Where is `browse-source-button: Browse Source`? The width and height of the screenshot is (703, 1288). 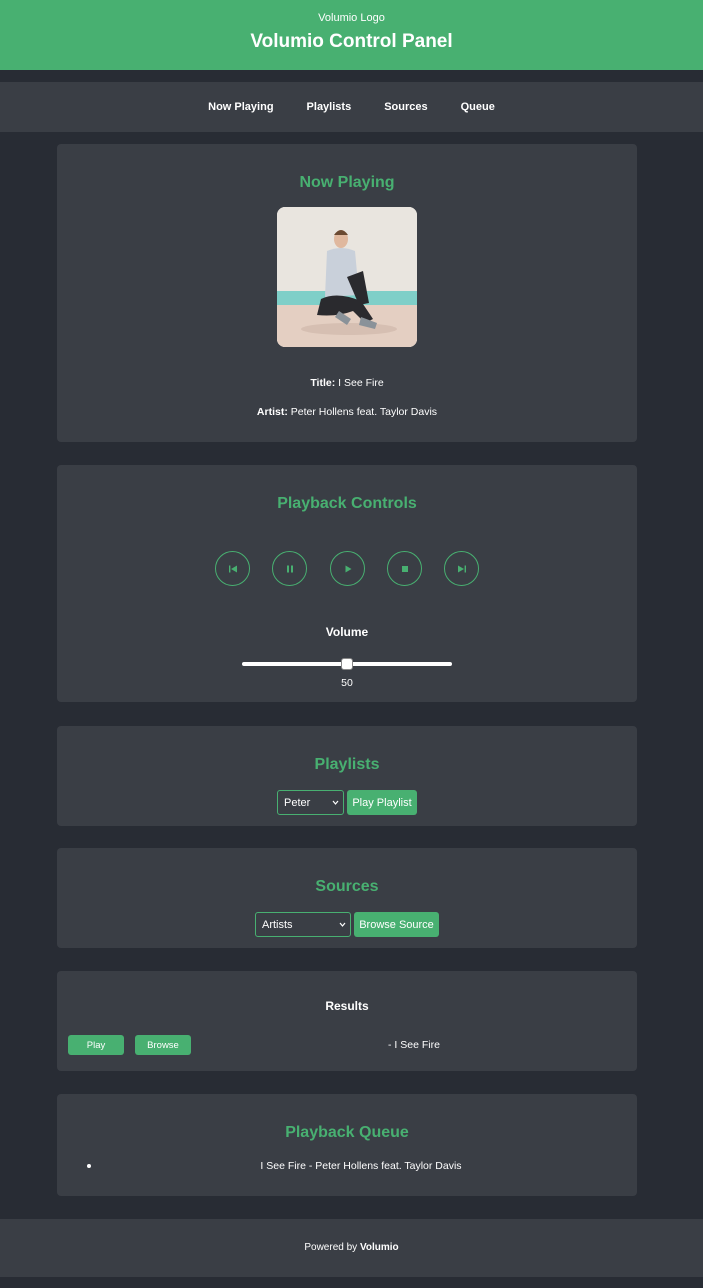
browse-source-button: Browse Source is located at coordinates (396, 924).